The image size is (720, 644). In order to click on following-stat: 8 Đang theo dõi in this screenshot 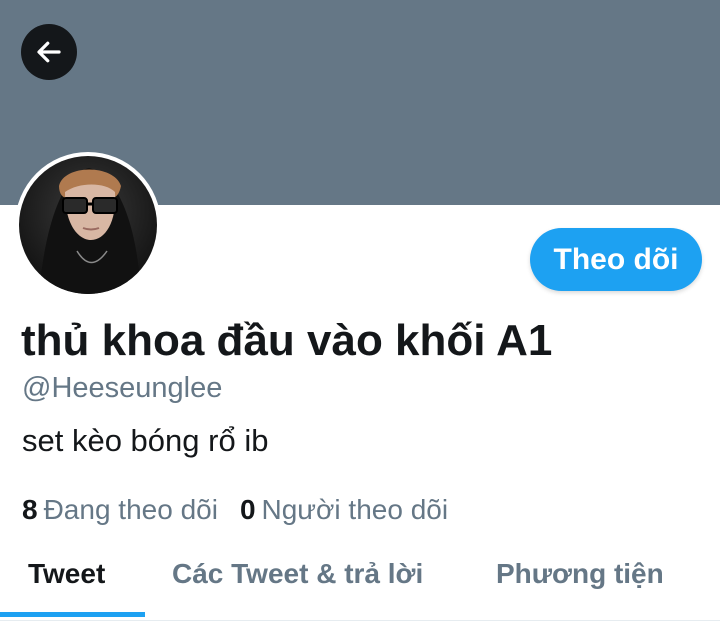, I will do `click(120, 510)`.